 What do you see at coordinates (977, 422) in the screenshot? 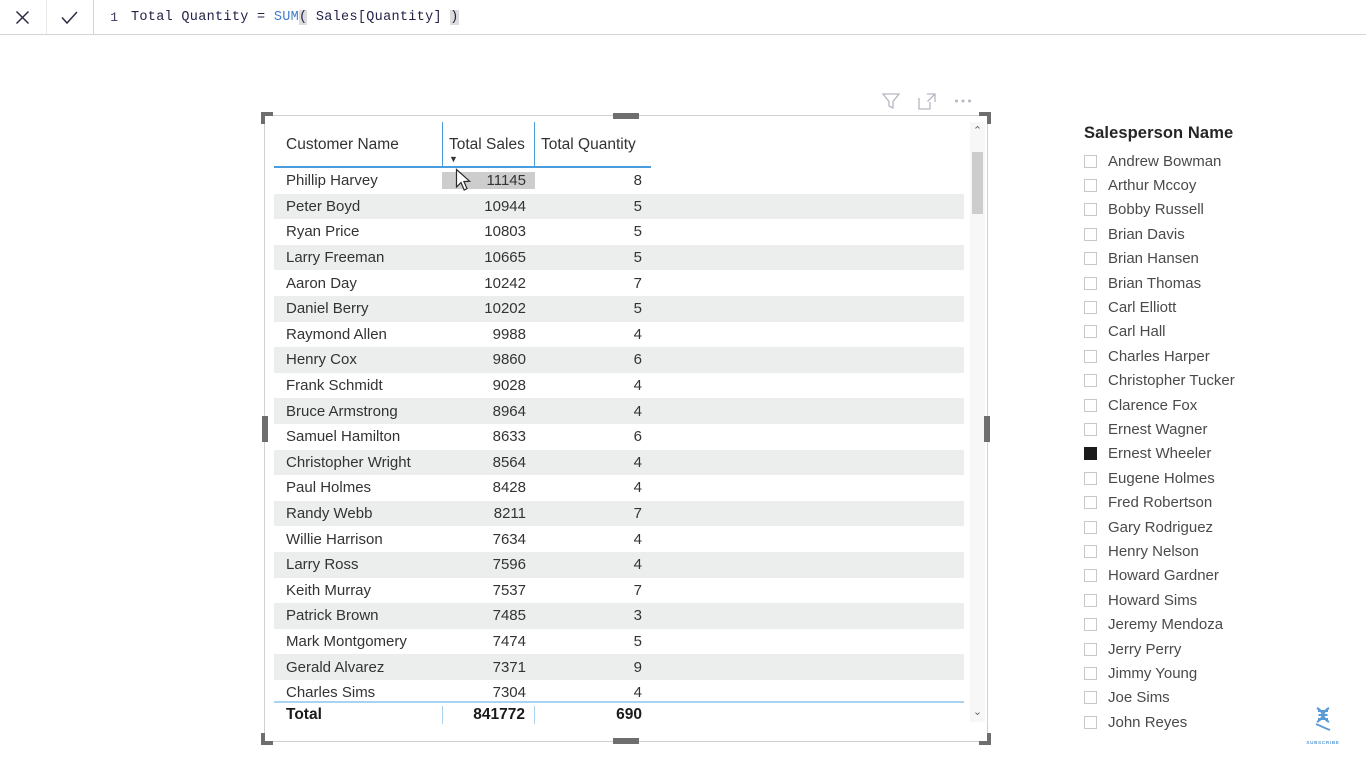
I see `table-vertical-scrollbar: ⌃ ⌄` at bounding box center [977, 422].